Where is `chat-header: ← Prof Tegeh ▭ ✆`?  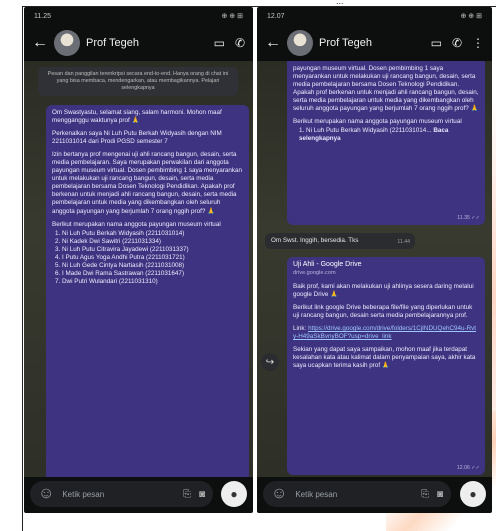 chat-header: ← Prof Tegeh ▭ ✆ is located at coordinates (138, 43).